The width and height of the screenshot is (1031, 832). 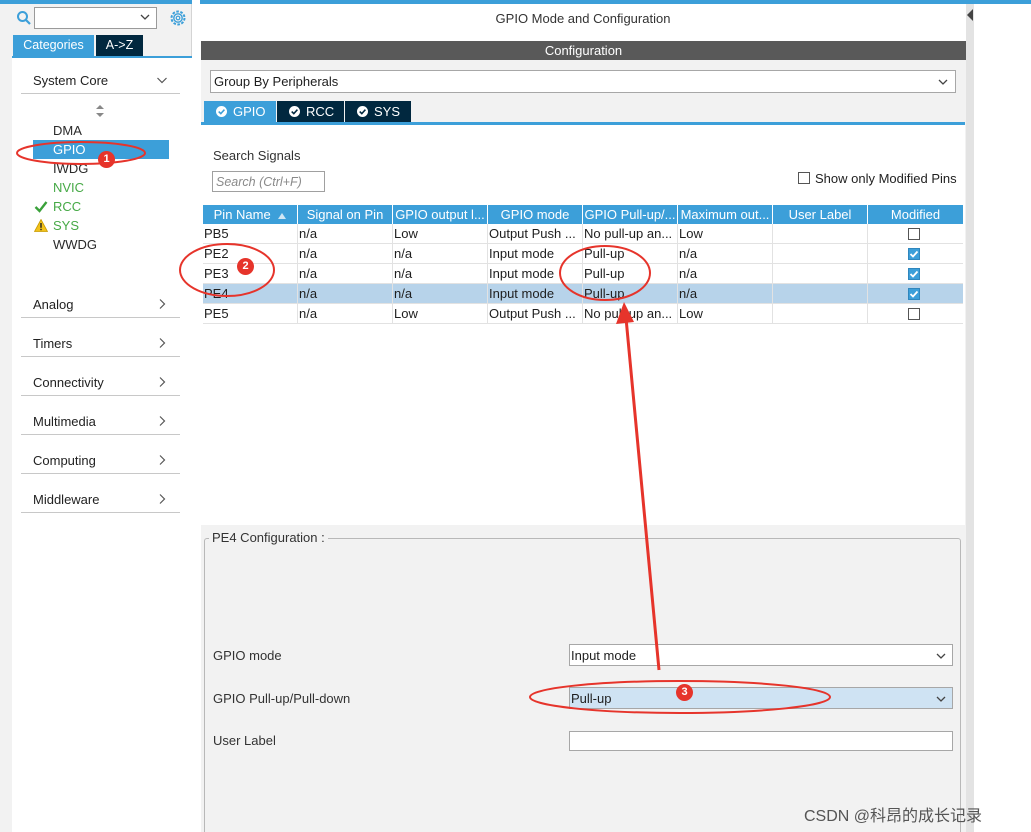 What do you see at coordinates (820, 214) in the screenshot?
I see `column-header-user-label: User Label` at bounding box center [820, 214].